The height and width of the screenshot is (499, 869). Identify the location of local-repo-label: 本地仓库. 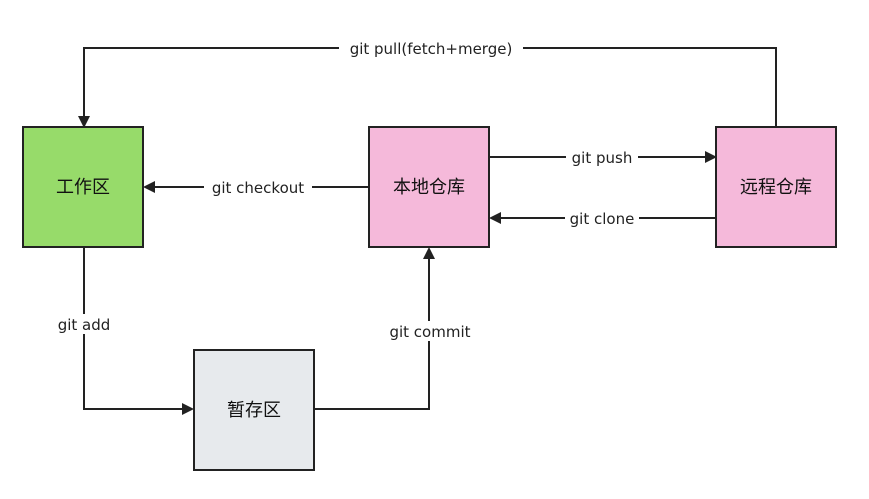
(429, 187).